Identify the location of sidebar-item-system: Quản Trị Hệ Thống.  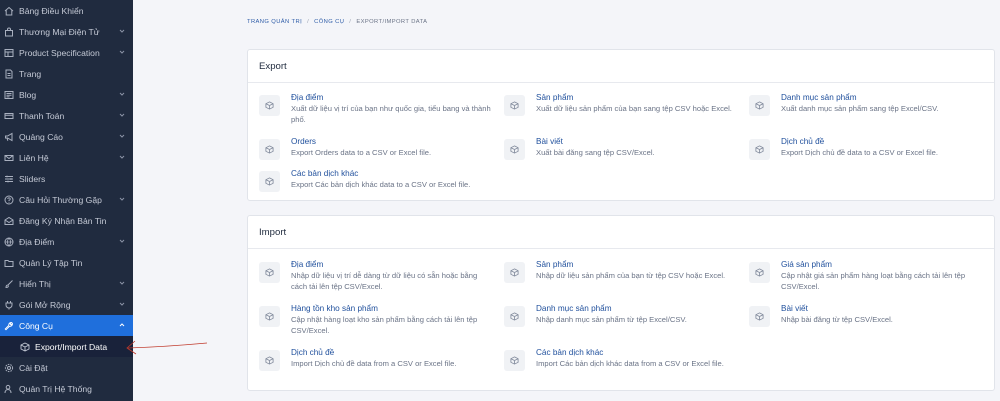
(66, 388).